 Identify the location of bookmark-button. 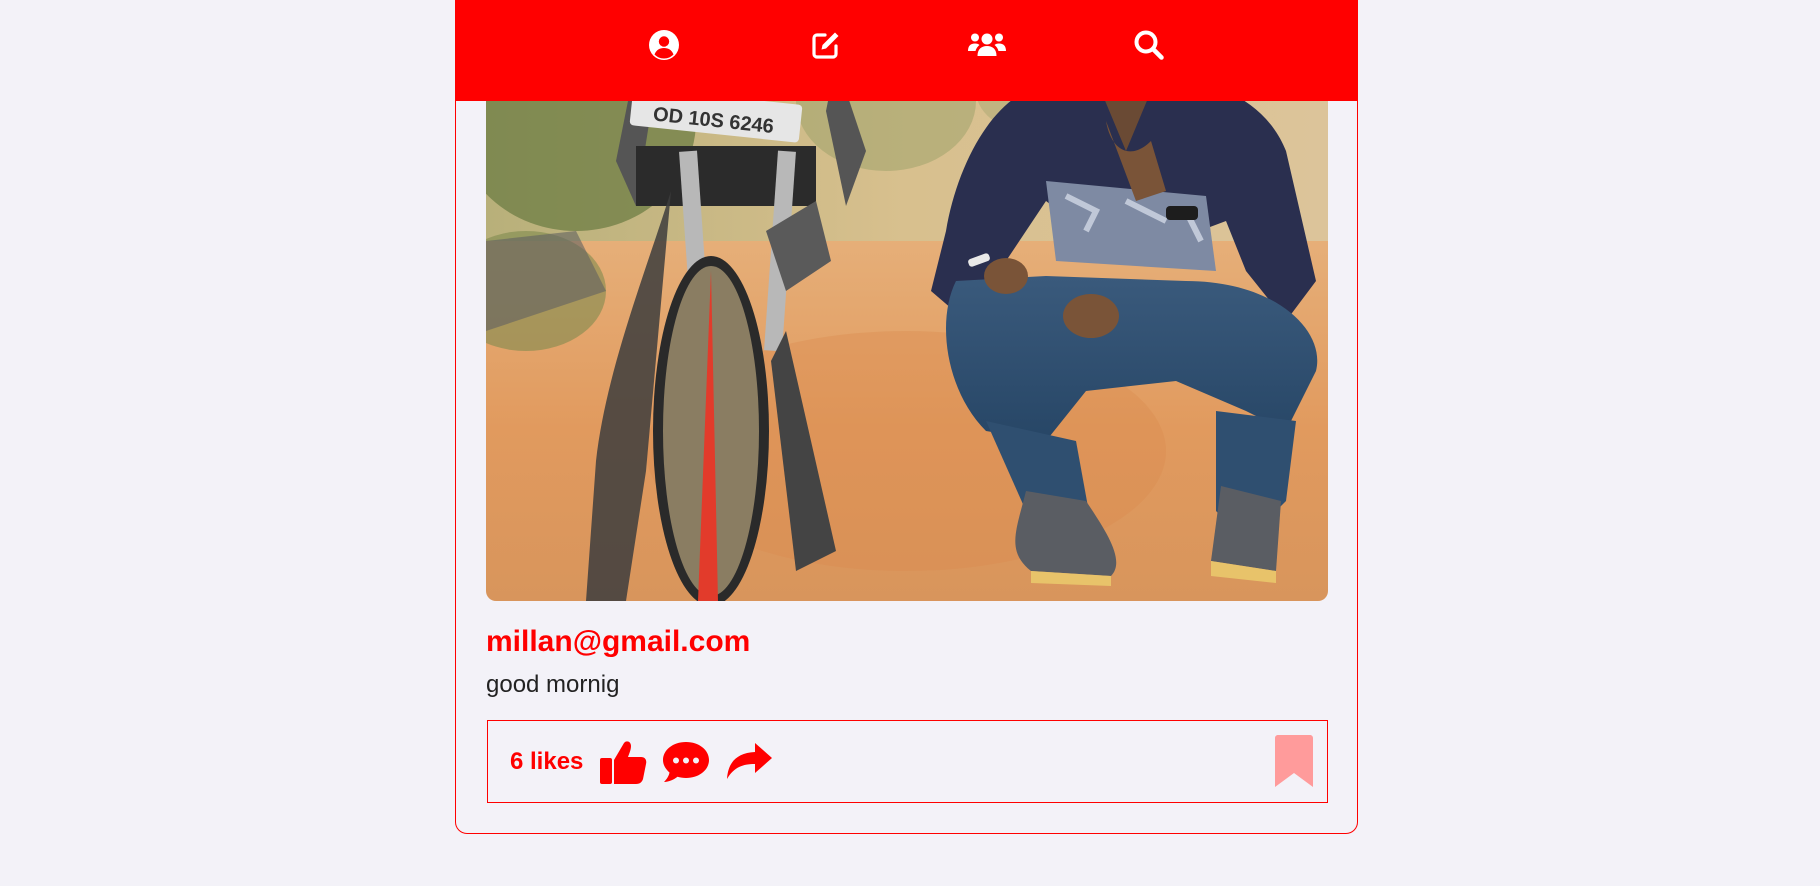
(1294, 761).